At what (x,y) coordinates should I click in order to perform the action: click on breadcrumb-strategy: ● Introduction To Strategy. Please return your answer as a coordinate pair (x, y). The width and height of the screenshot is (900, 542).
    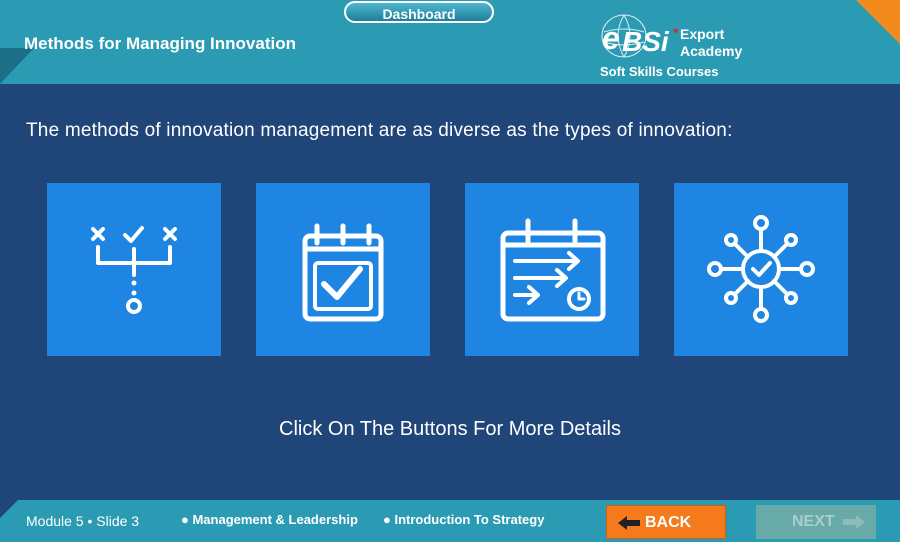
    Looking at the image, I should click on (464, 519).